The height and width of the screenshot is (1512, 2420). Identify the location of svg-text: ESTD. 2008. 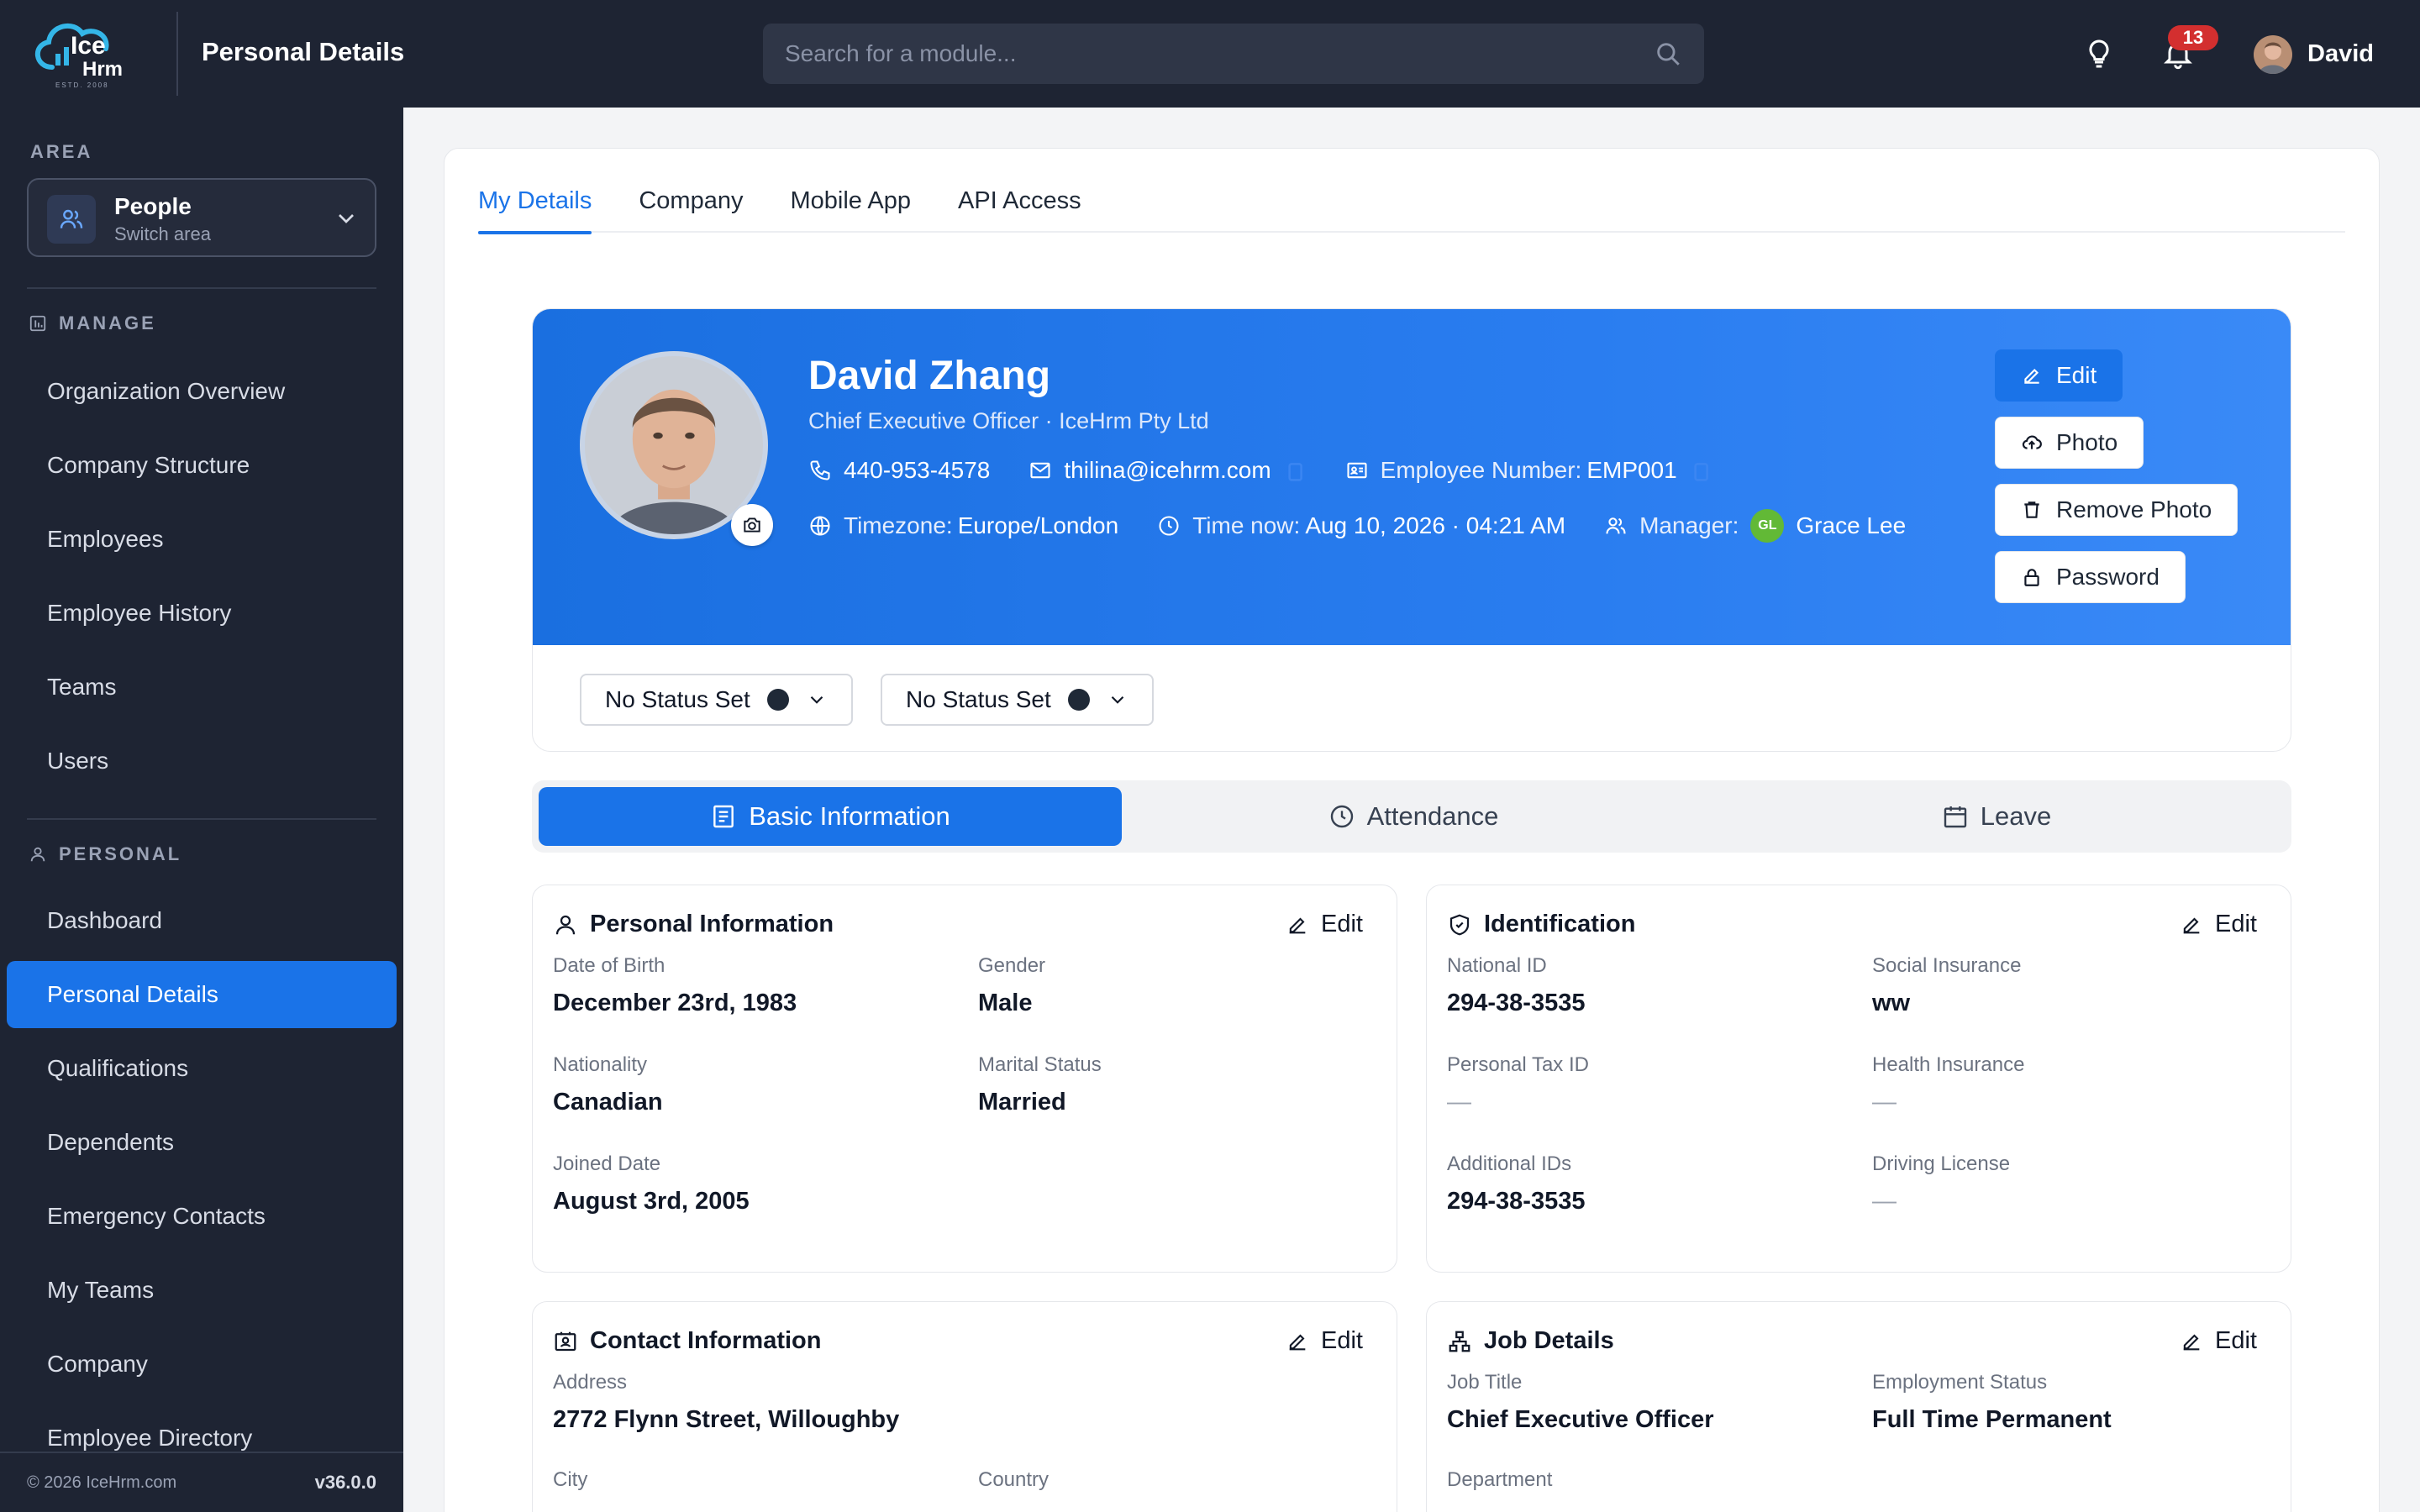
(82, 85).